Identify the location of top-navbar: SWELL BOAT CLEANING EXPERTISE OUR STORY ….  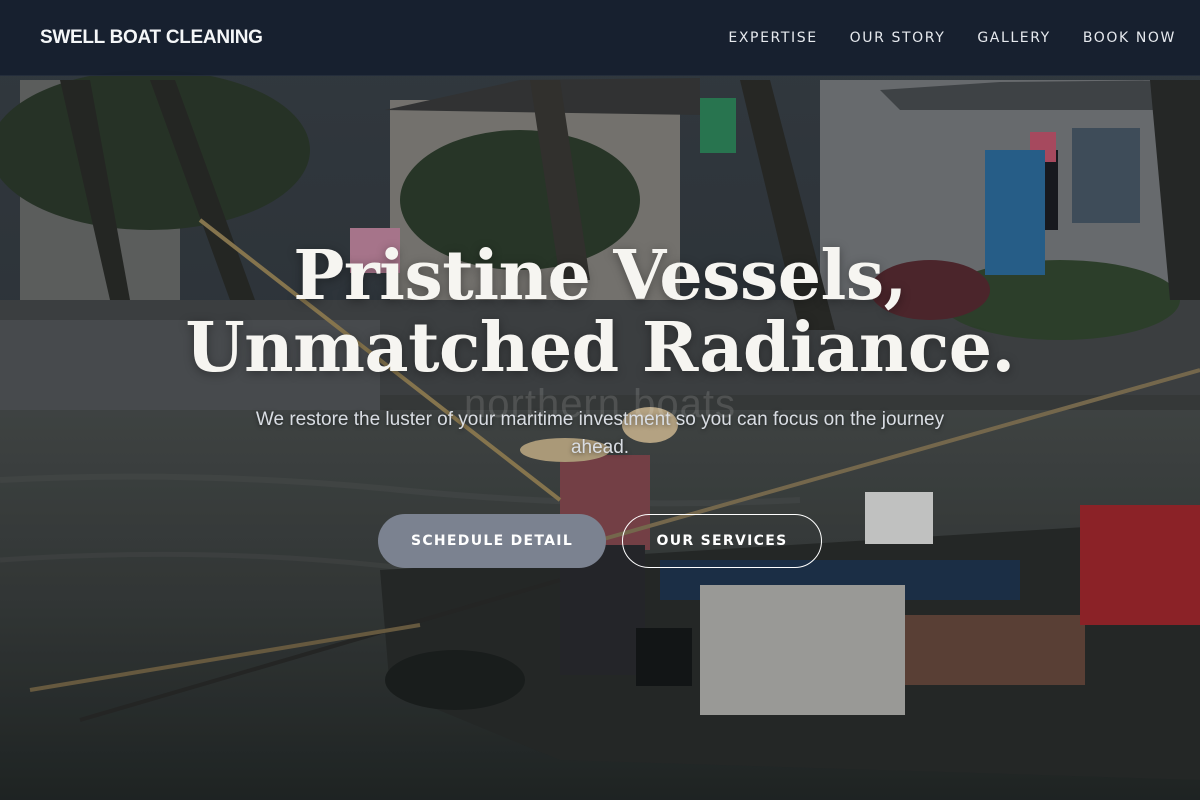
(600, 38).